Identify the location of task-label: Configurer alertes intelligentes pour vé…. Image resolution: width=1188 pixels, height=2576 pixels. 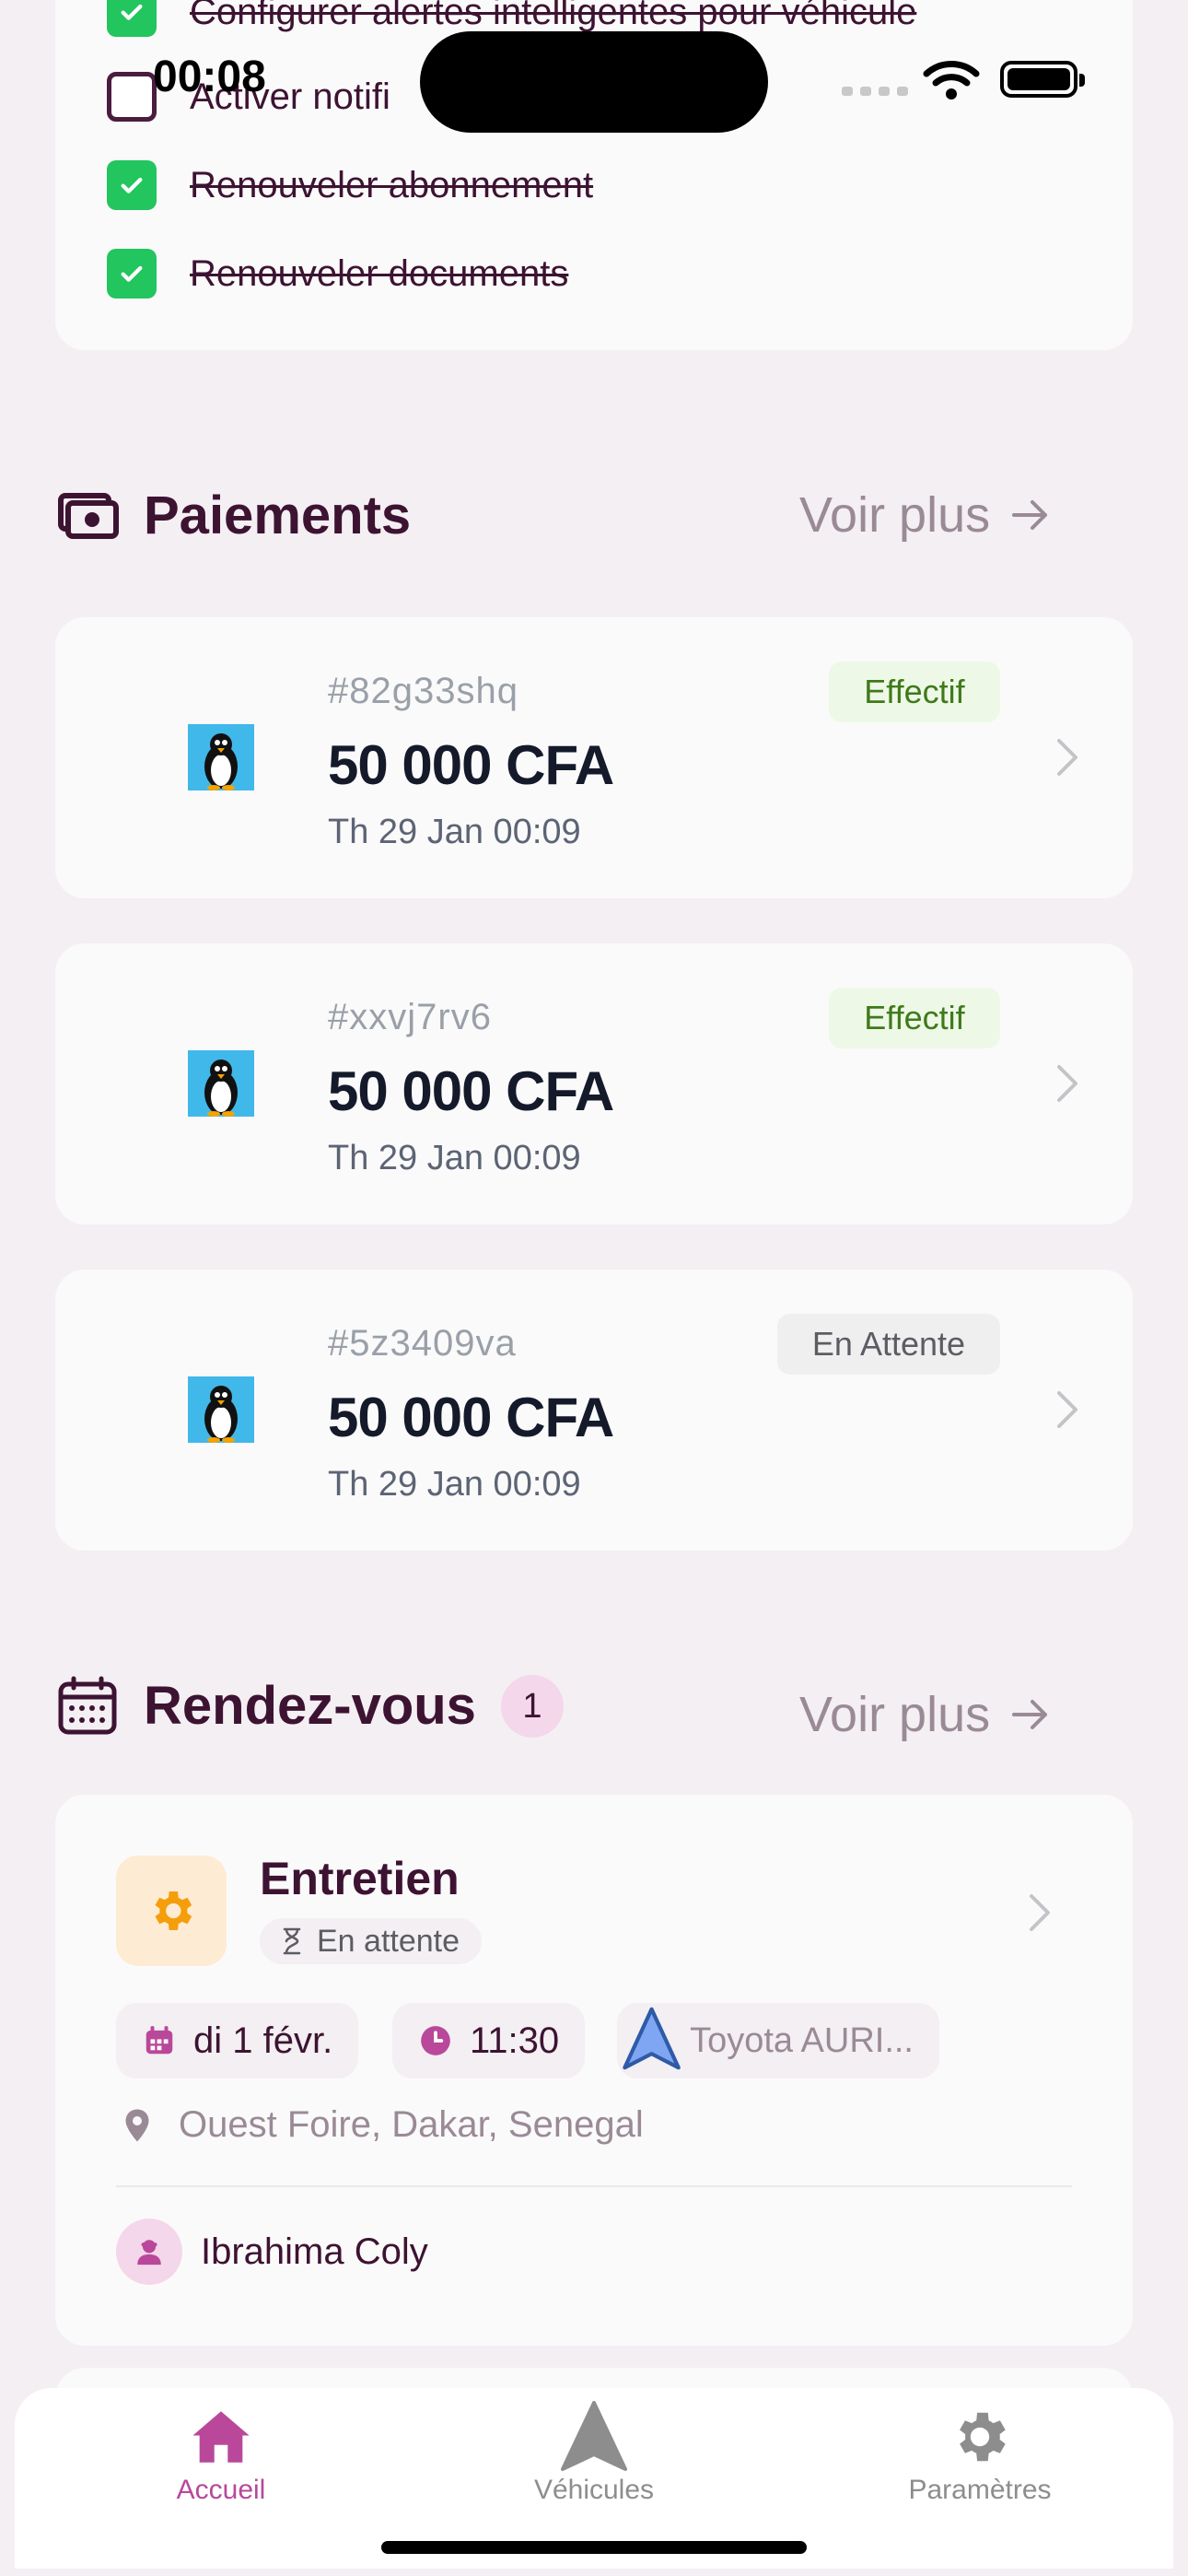
(553, 16).